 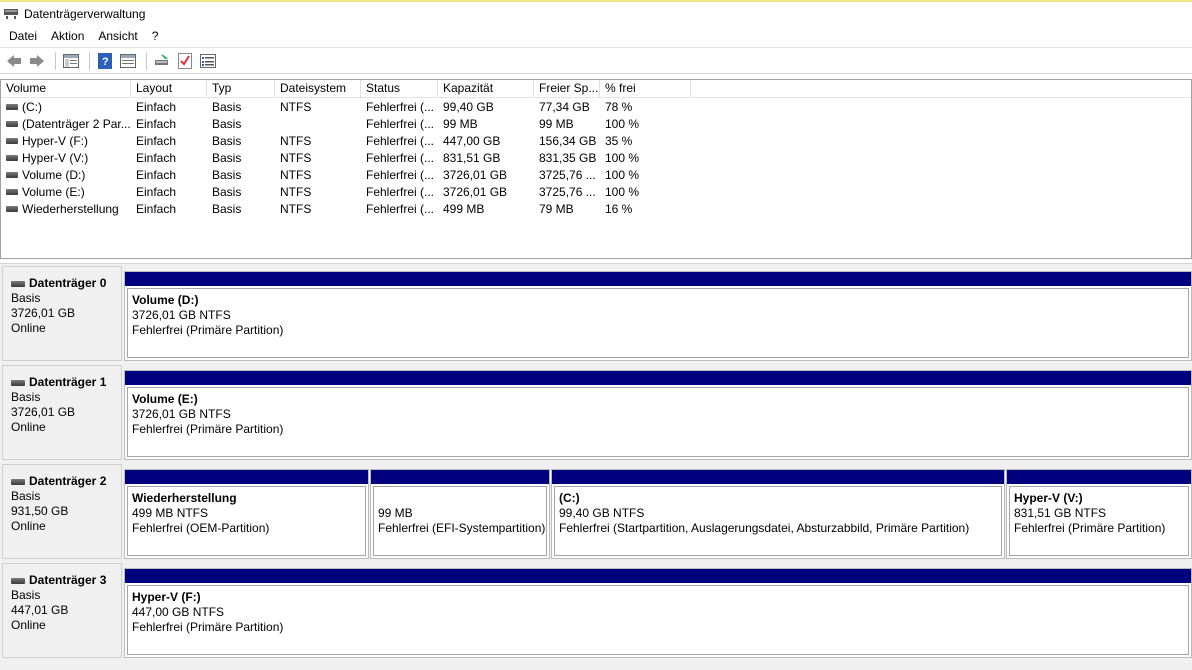 I want to click on disk-name: Datenträger 3, so click(x=66, y=580).